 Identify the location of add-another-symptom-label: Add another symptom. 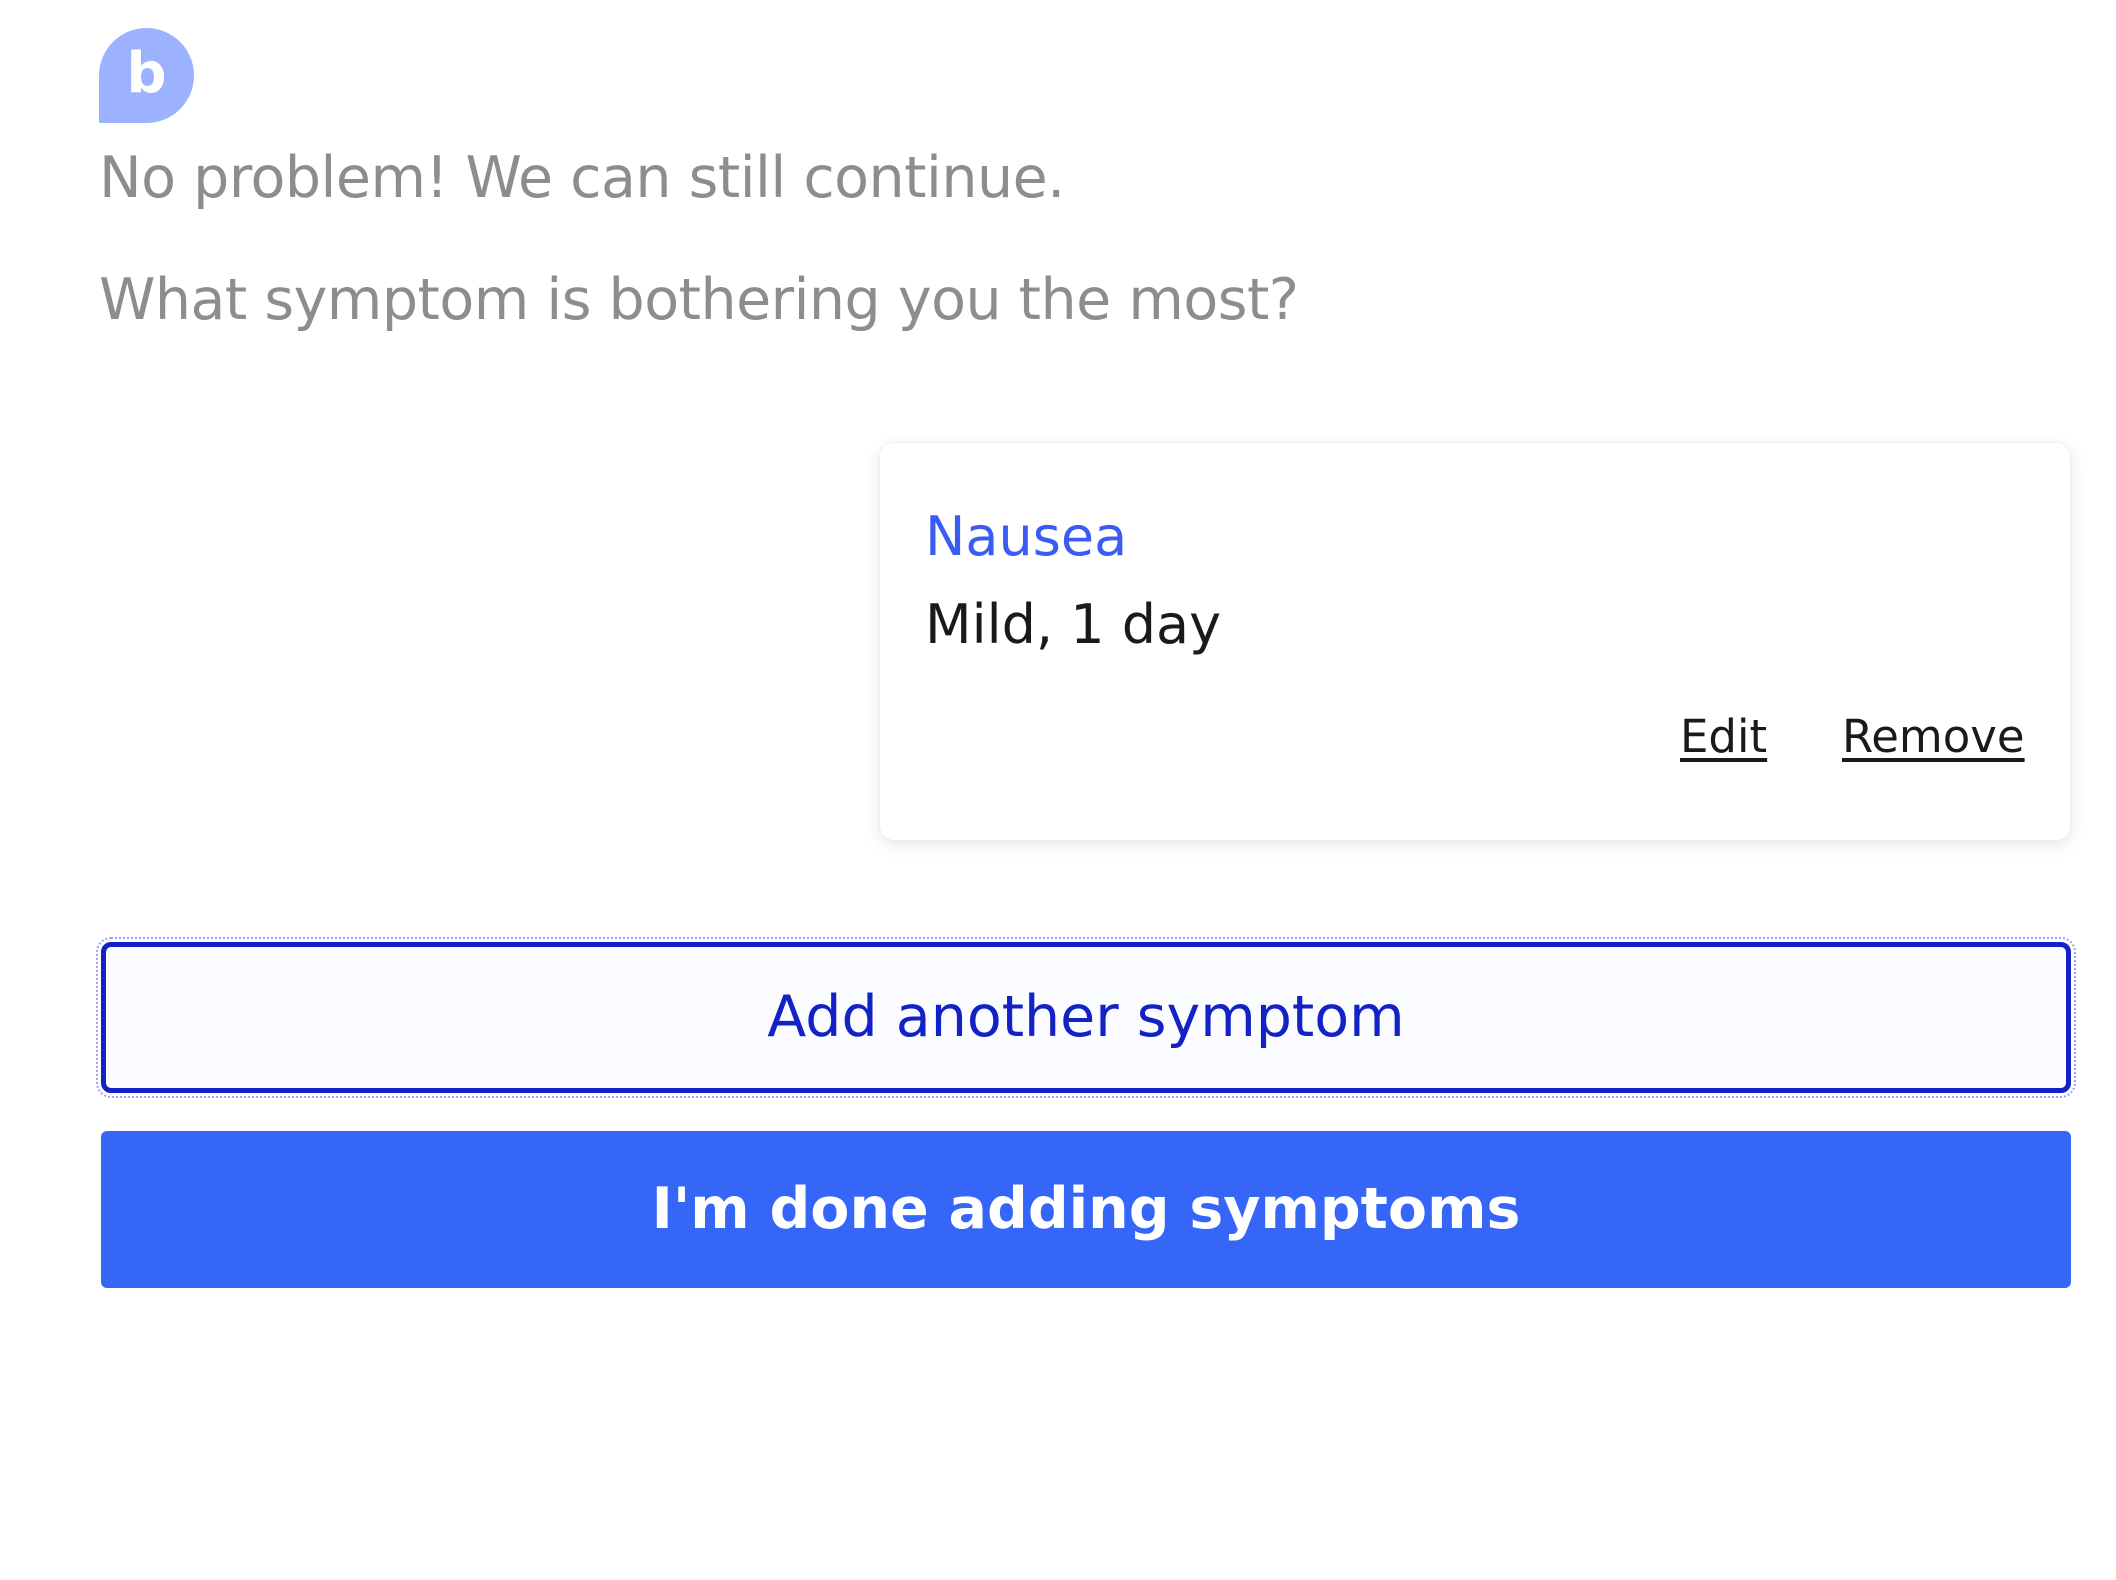
(1086, 1017).